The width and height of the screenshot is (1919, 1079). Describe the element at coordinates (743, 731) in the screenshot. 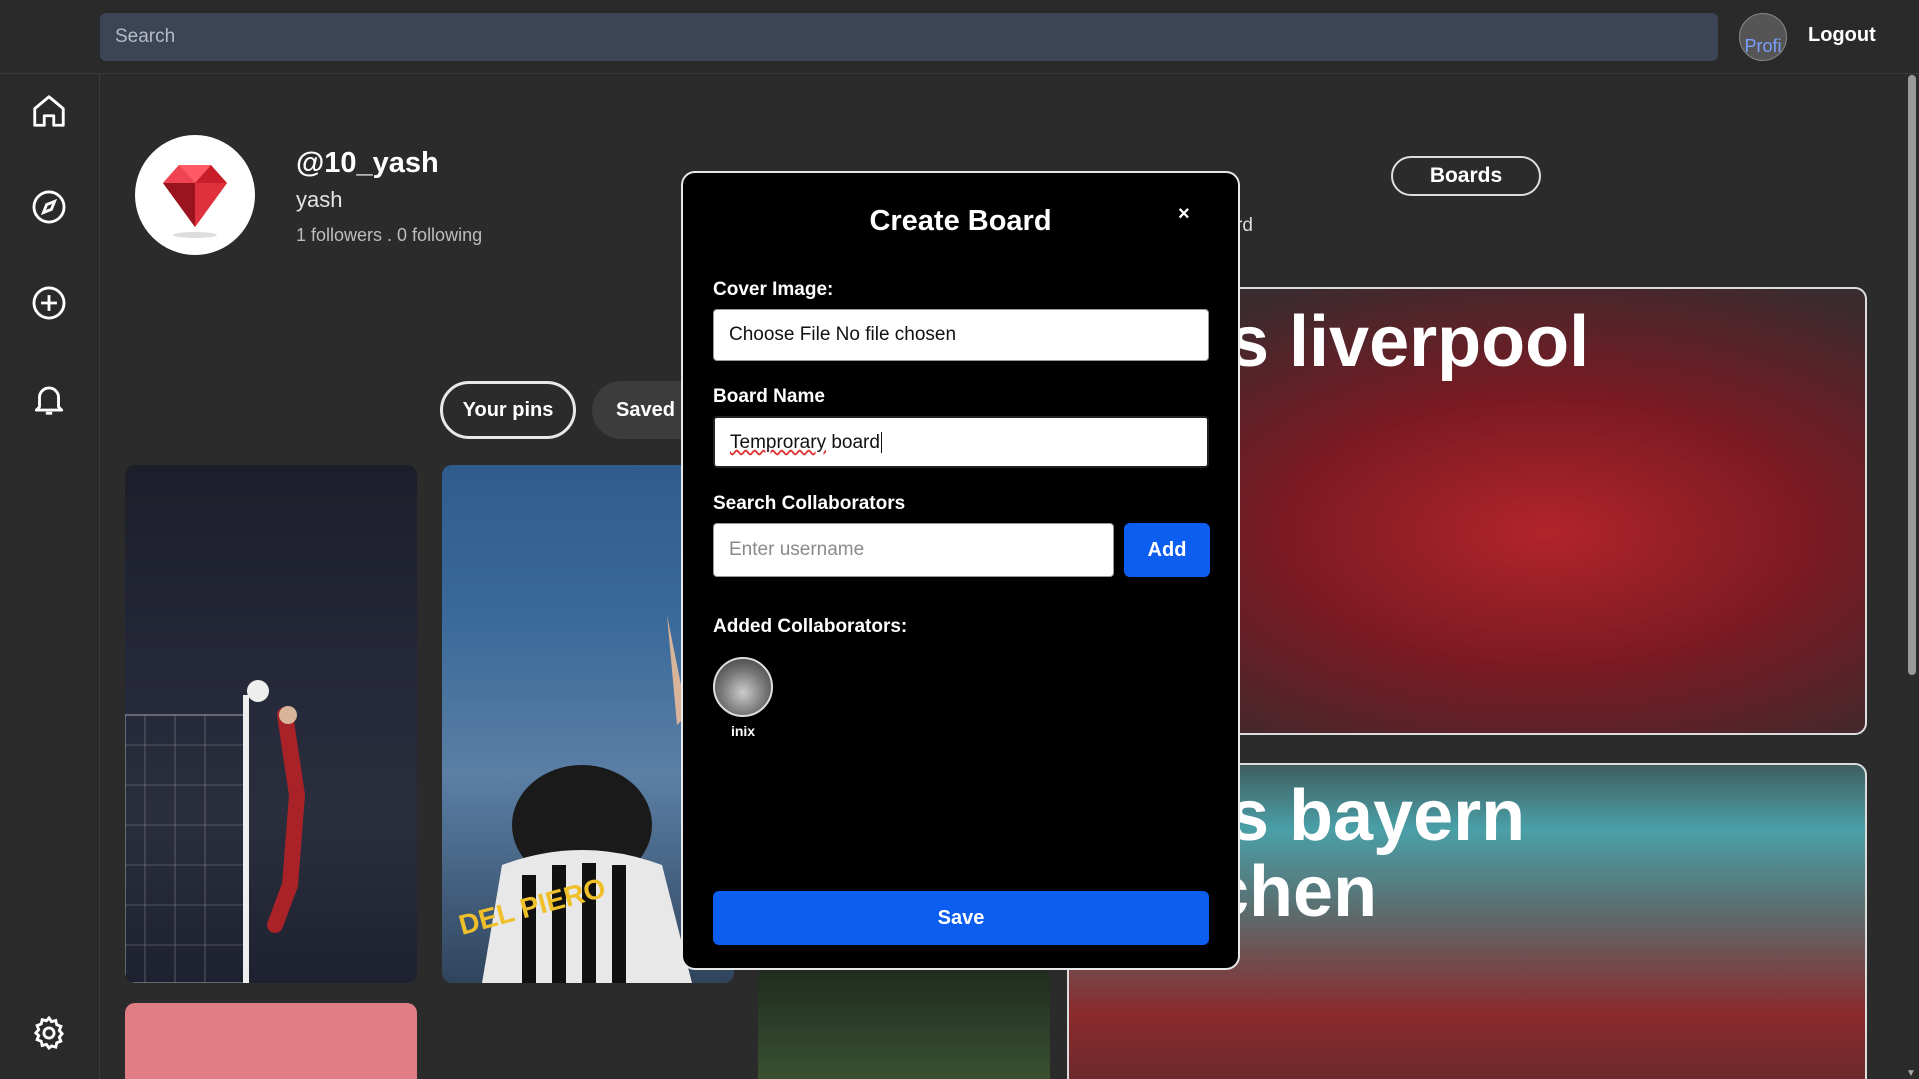

I see `collaborator-name: inix` at that location.